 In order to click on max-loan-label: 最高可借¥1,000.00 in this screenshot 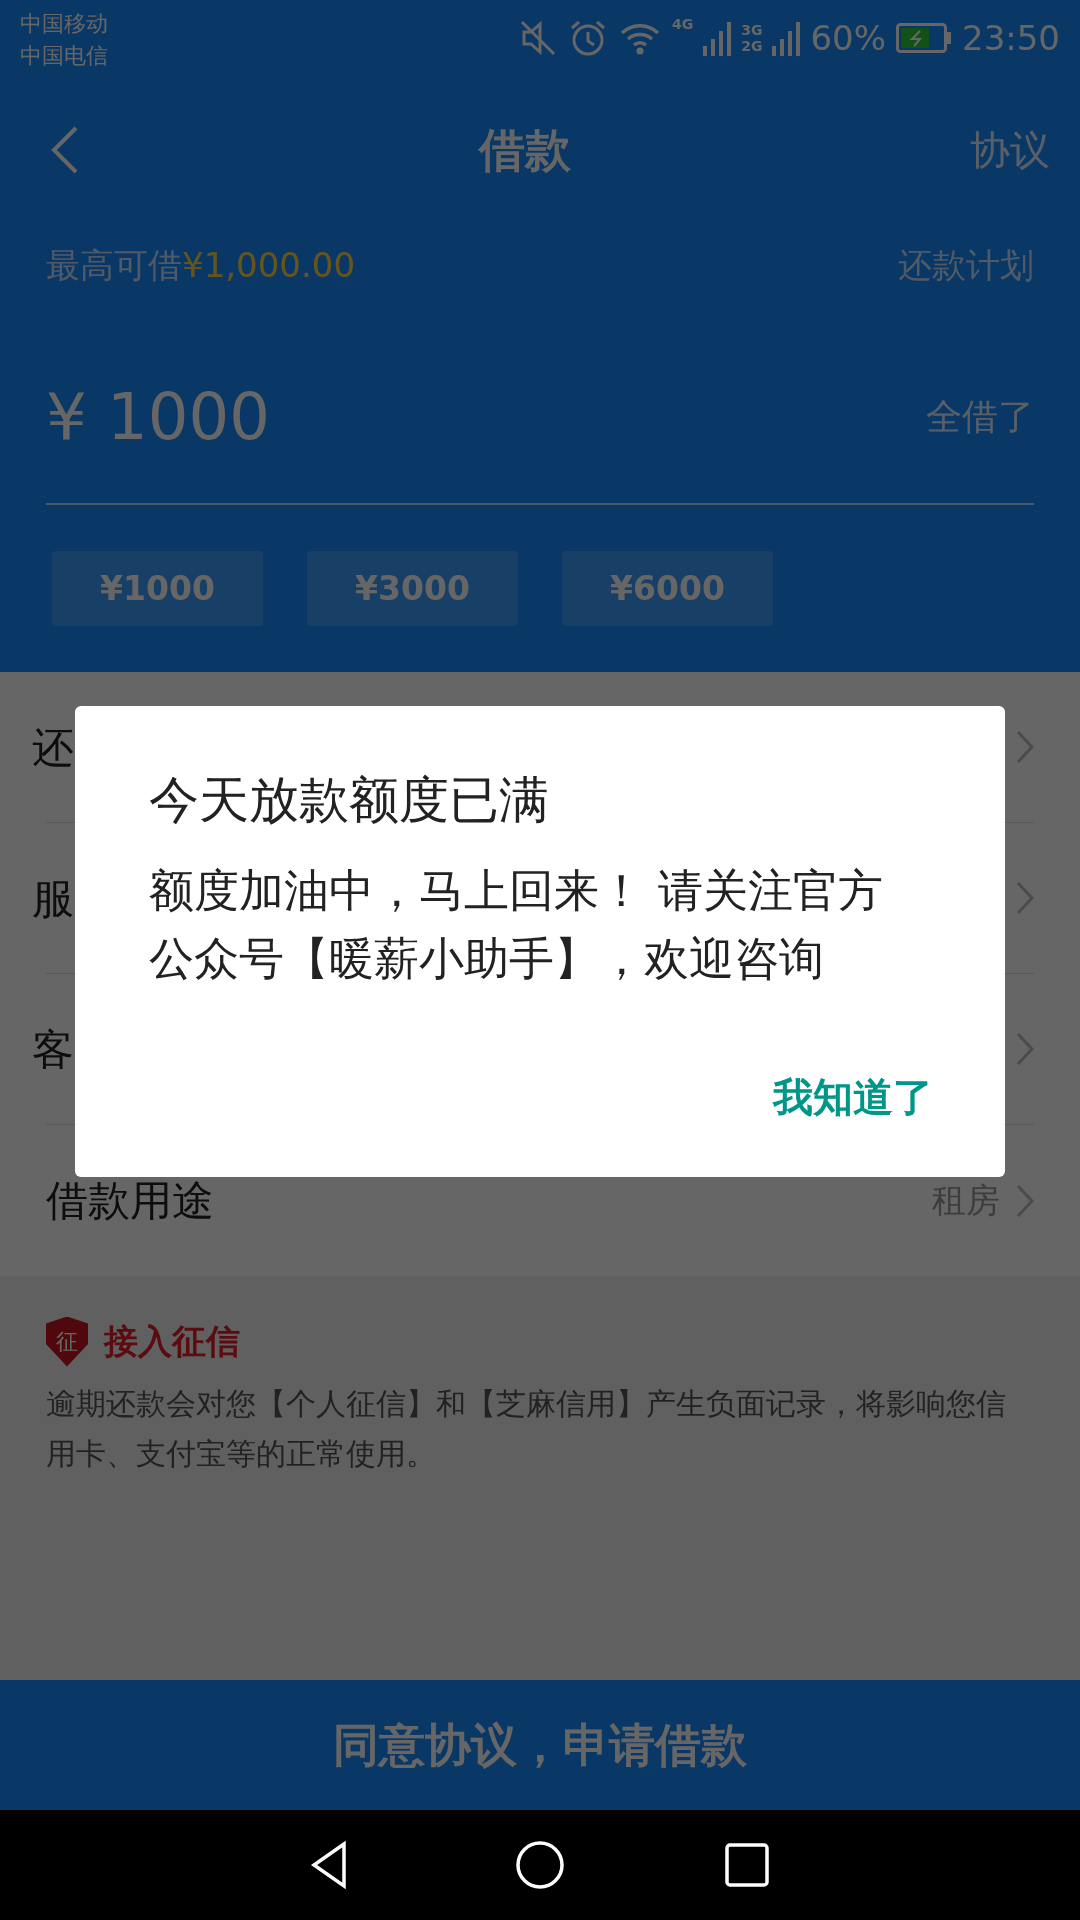, I will do `click(201, 265)`.